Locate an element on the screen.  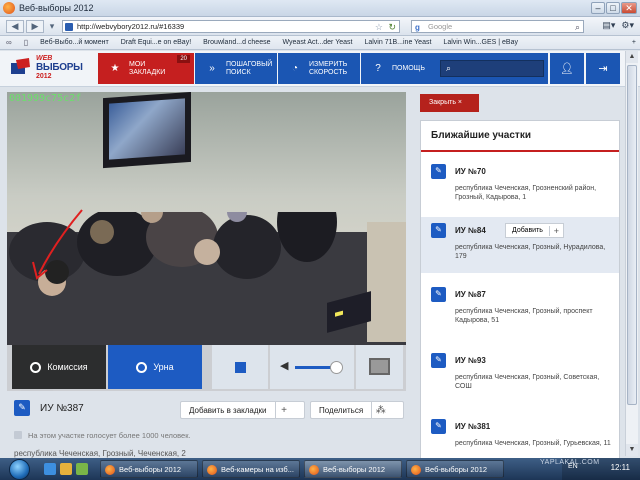
menu-step-search: » ПОШАГОВЫЙ ПОИСК is located at coordinates (236, 68).